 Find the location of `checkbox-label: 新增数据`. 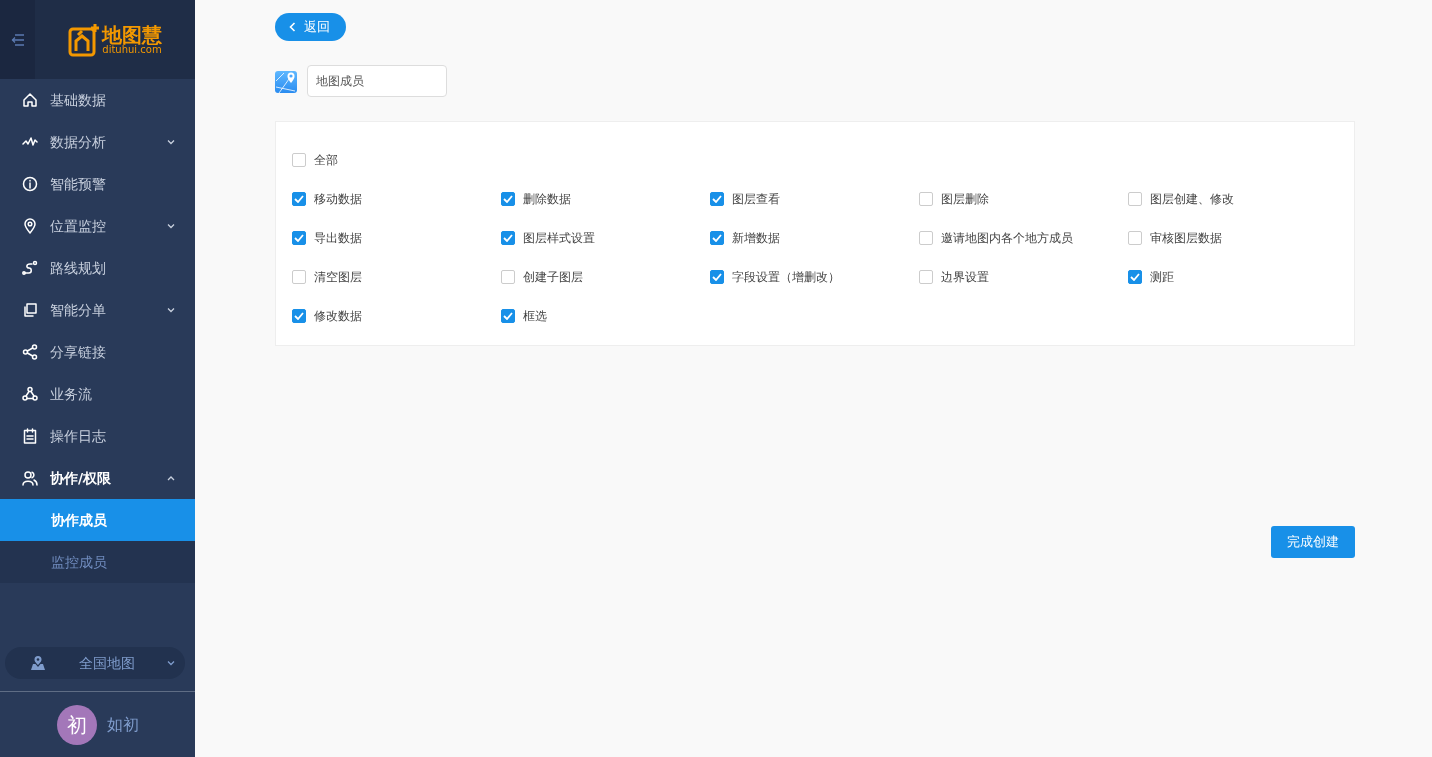

checkbox-label: 新增数据 is located at coordinates (756, 238).